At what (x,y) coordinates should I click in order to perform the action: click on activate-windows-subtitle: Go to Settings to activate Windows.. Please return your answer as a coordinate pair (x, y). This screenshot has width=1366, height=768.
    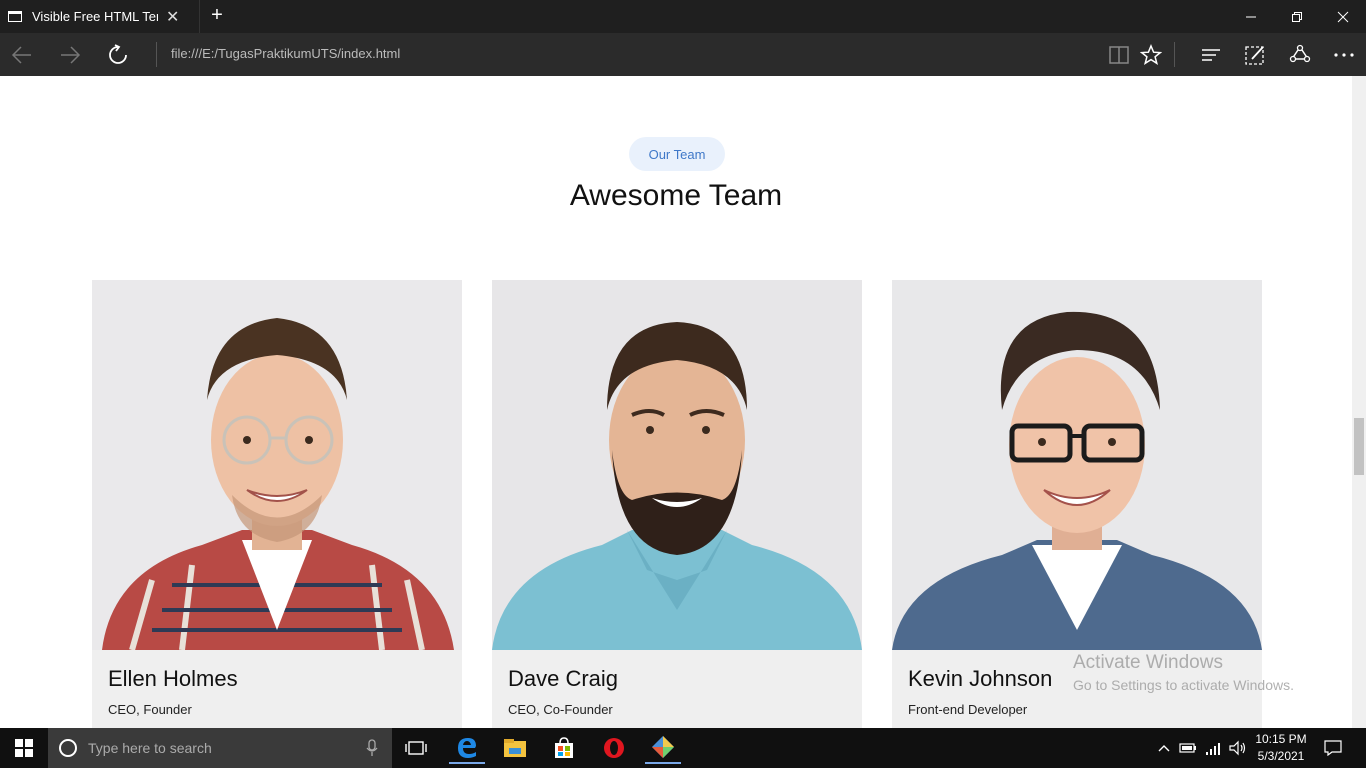
    Looking at the image, I should click on (1183, 685).